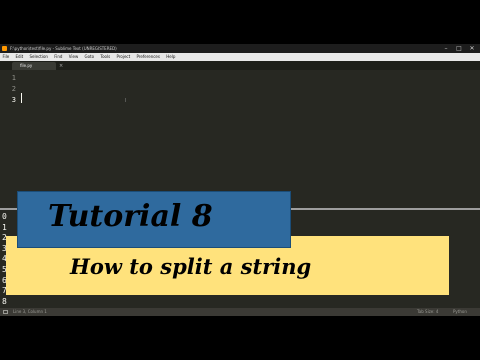 This screenshot has height=360, width=480. What do you see at coordinates (21, 98) in the screenshot?
I see `text-cursor` at bounding box center [21, 98].